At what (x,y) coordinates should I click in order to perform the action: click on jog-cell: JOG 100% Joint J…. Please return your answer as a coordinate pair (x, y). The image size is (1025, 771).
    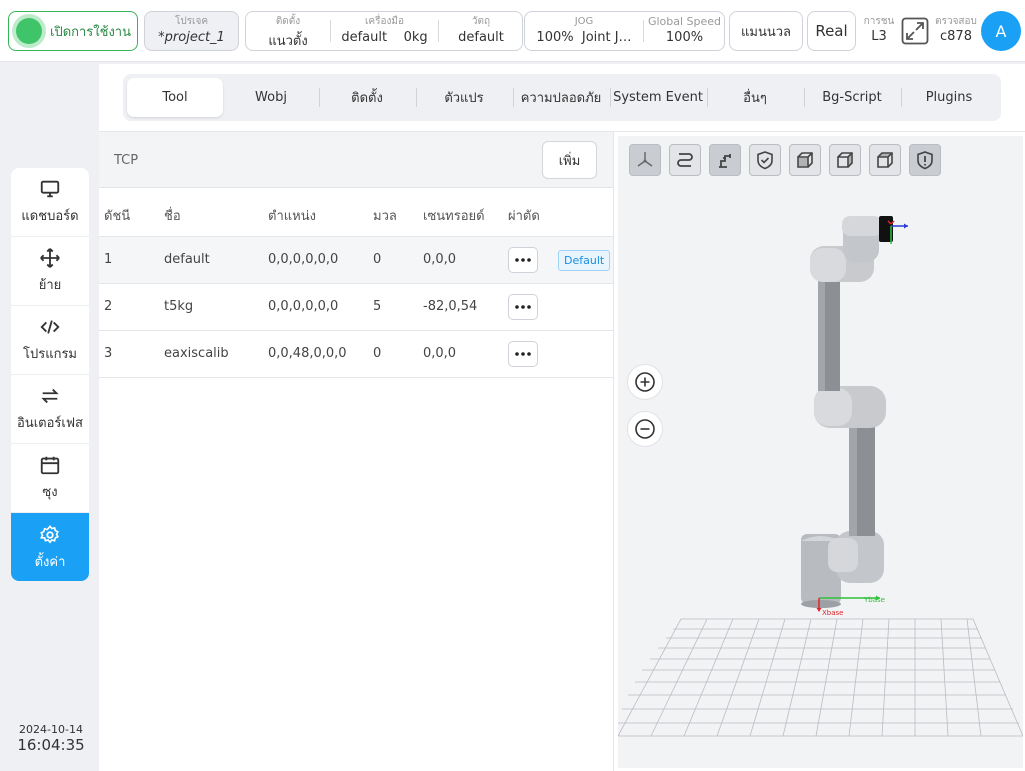
    Looking at the image, I should click on (584, 31).